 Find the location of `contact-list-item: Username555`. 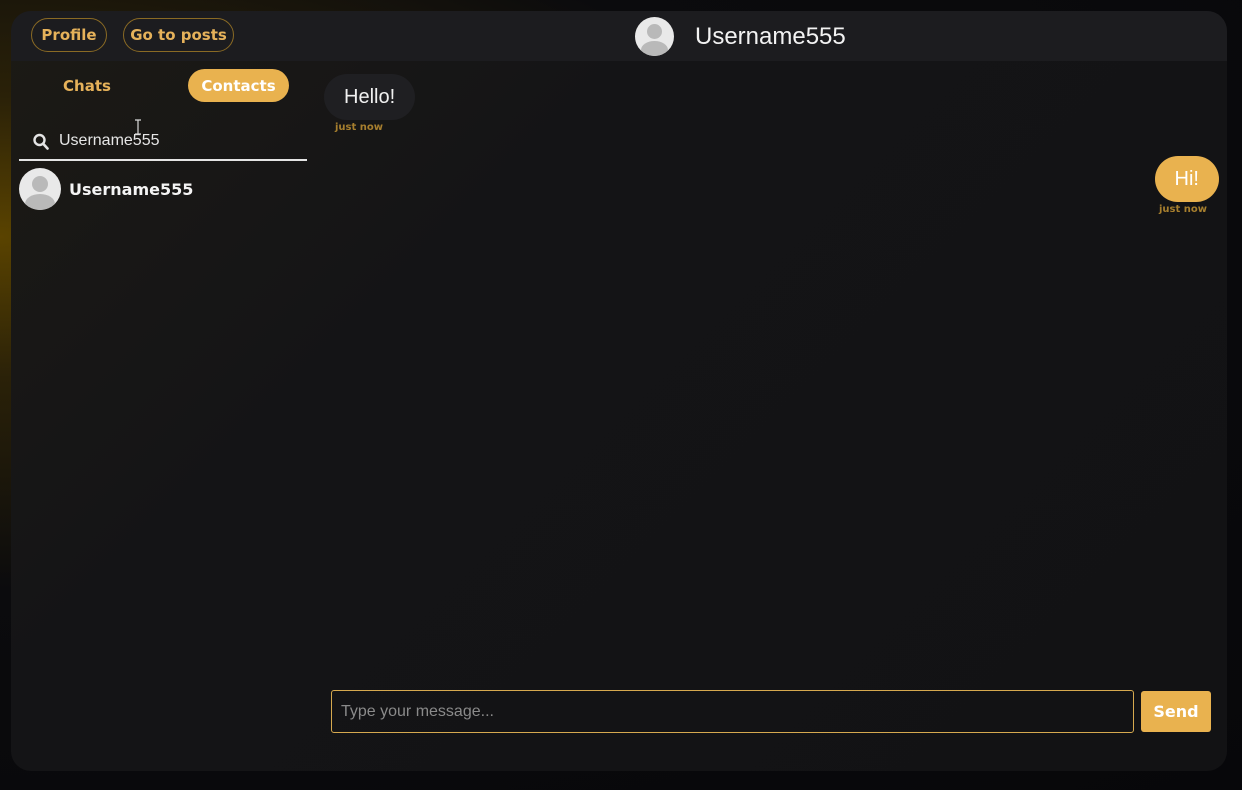

contact-list-item: Username555 is located at coordinates (163, 189).